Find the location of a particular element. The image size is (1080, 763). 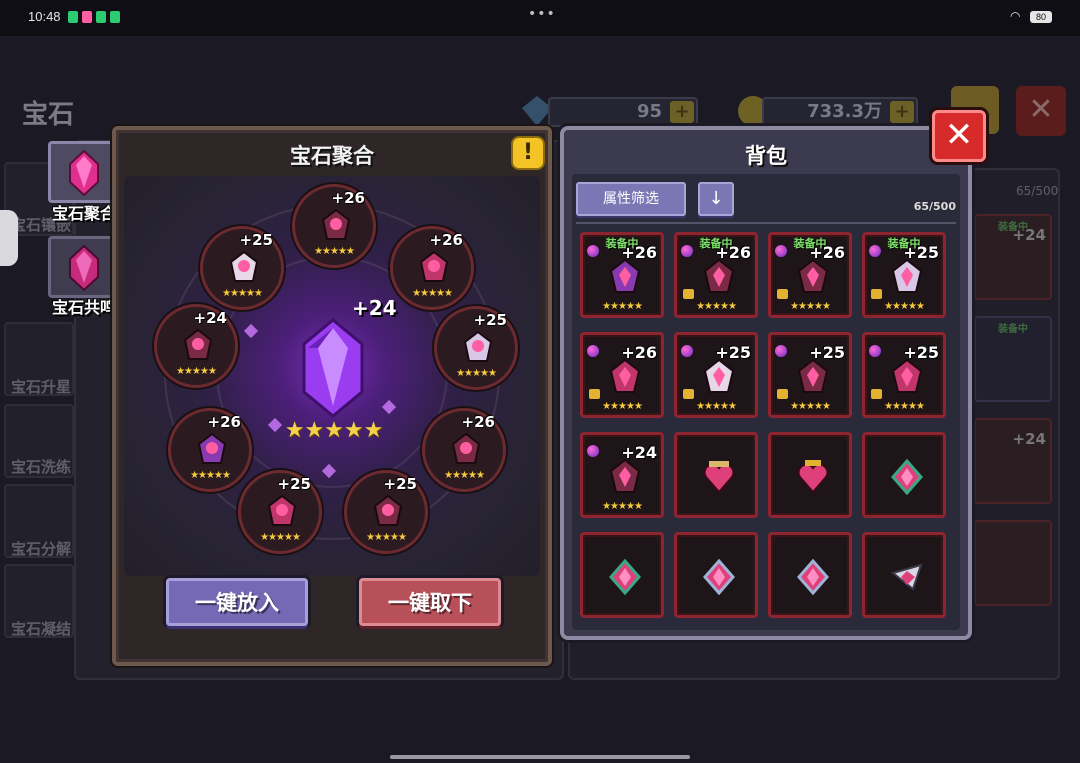

bag-gem-cell: +26 ★★★★★ is located at coordinates (622, 375).